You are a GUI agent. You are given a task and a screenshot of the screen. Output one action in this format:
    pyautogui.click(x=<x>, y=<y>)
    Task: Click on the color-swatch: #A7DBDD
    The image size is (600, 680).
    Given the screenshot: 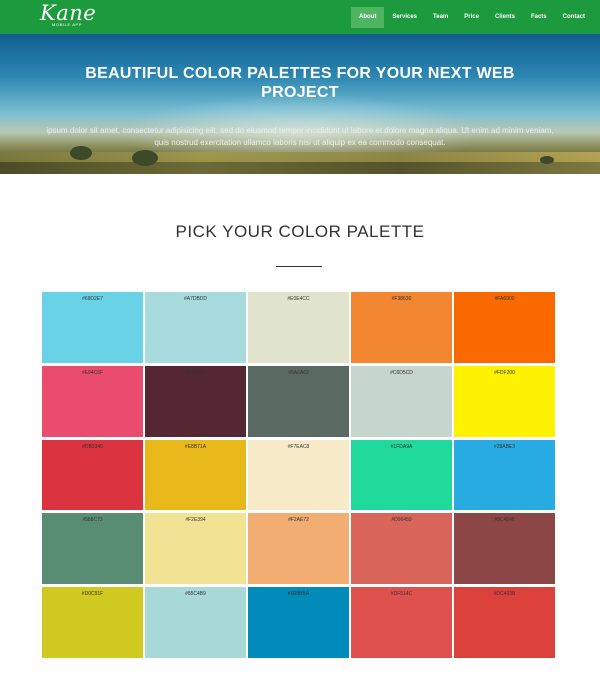 What is the action you would take?
    pyautogui.click(x=195, y=327)
    